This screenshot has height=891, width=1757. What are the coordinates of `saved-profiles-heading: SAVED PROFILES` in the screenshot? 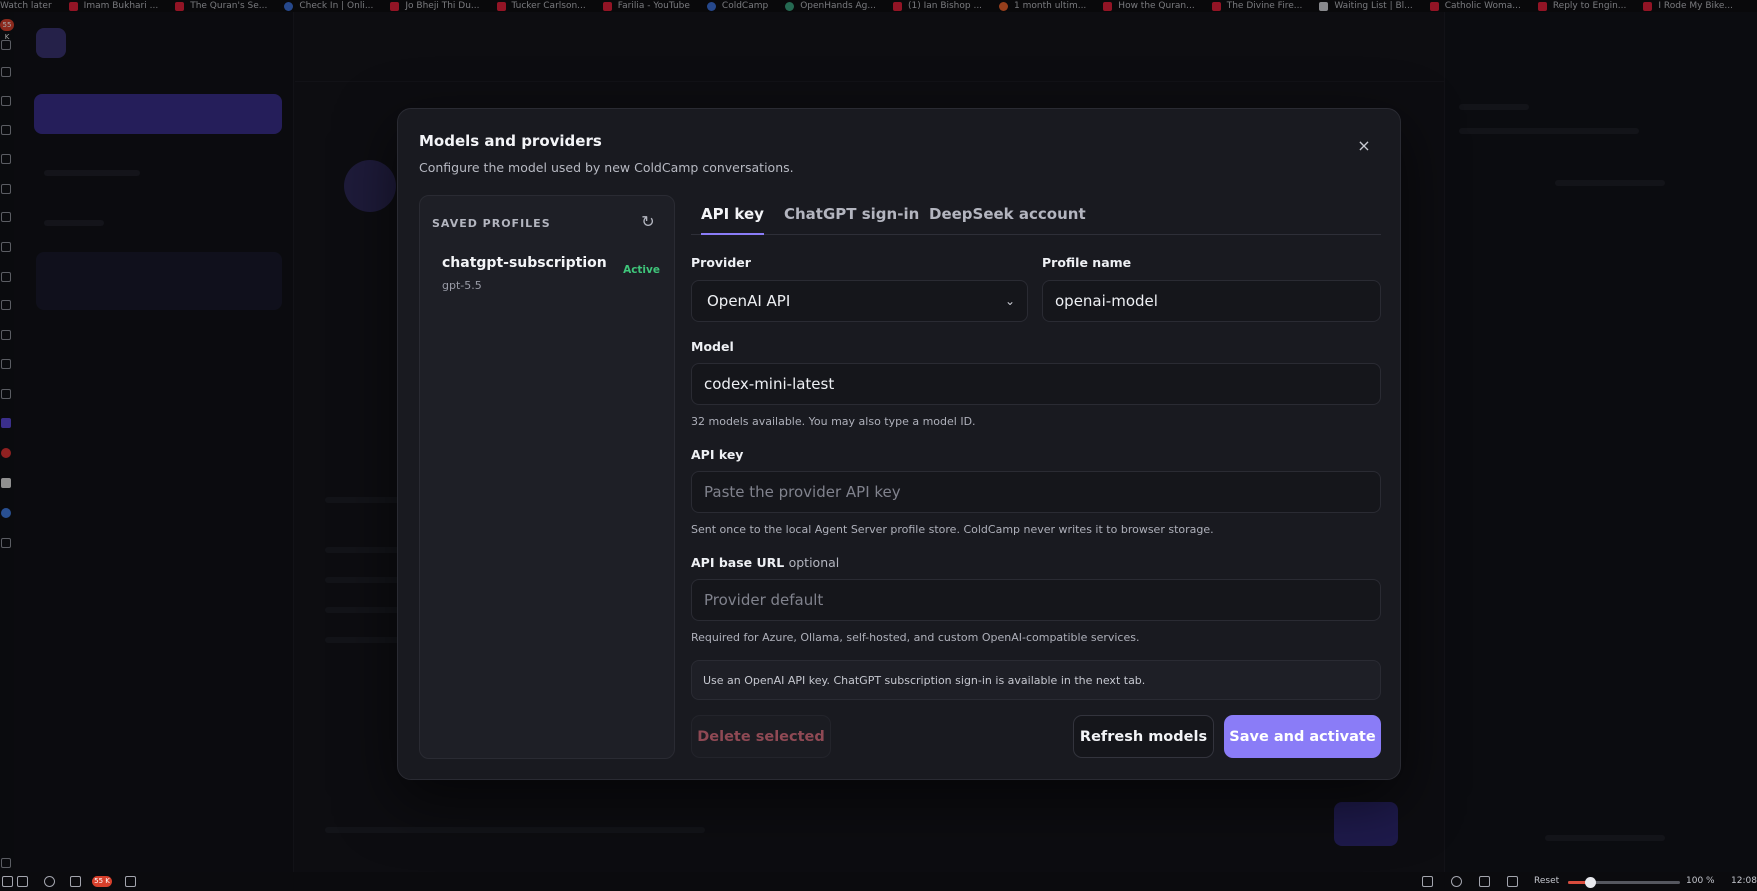 It's located at (491, 223).